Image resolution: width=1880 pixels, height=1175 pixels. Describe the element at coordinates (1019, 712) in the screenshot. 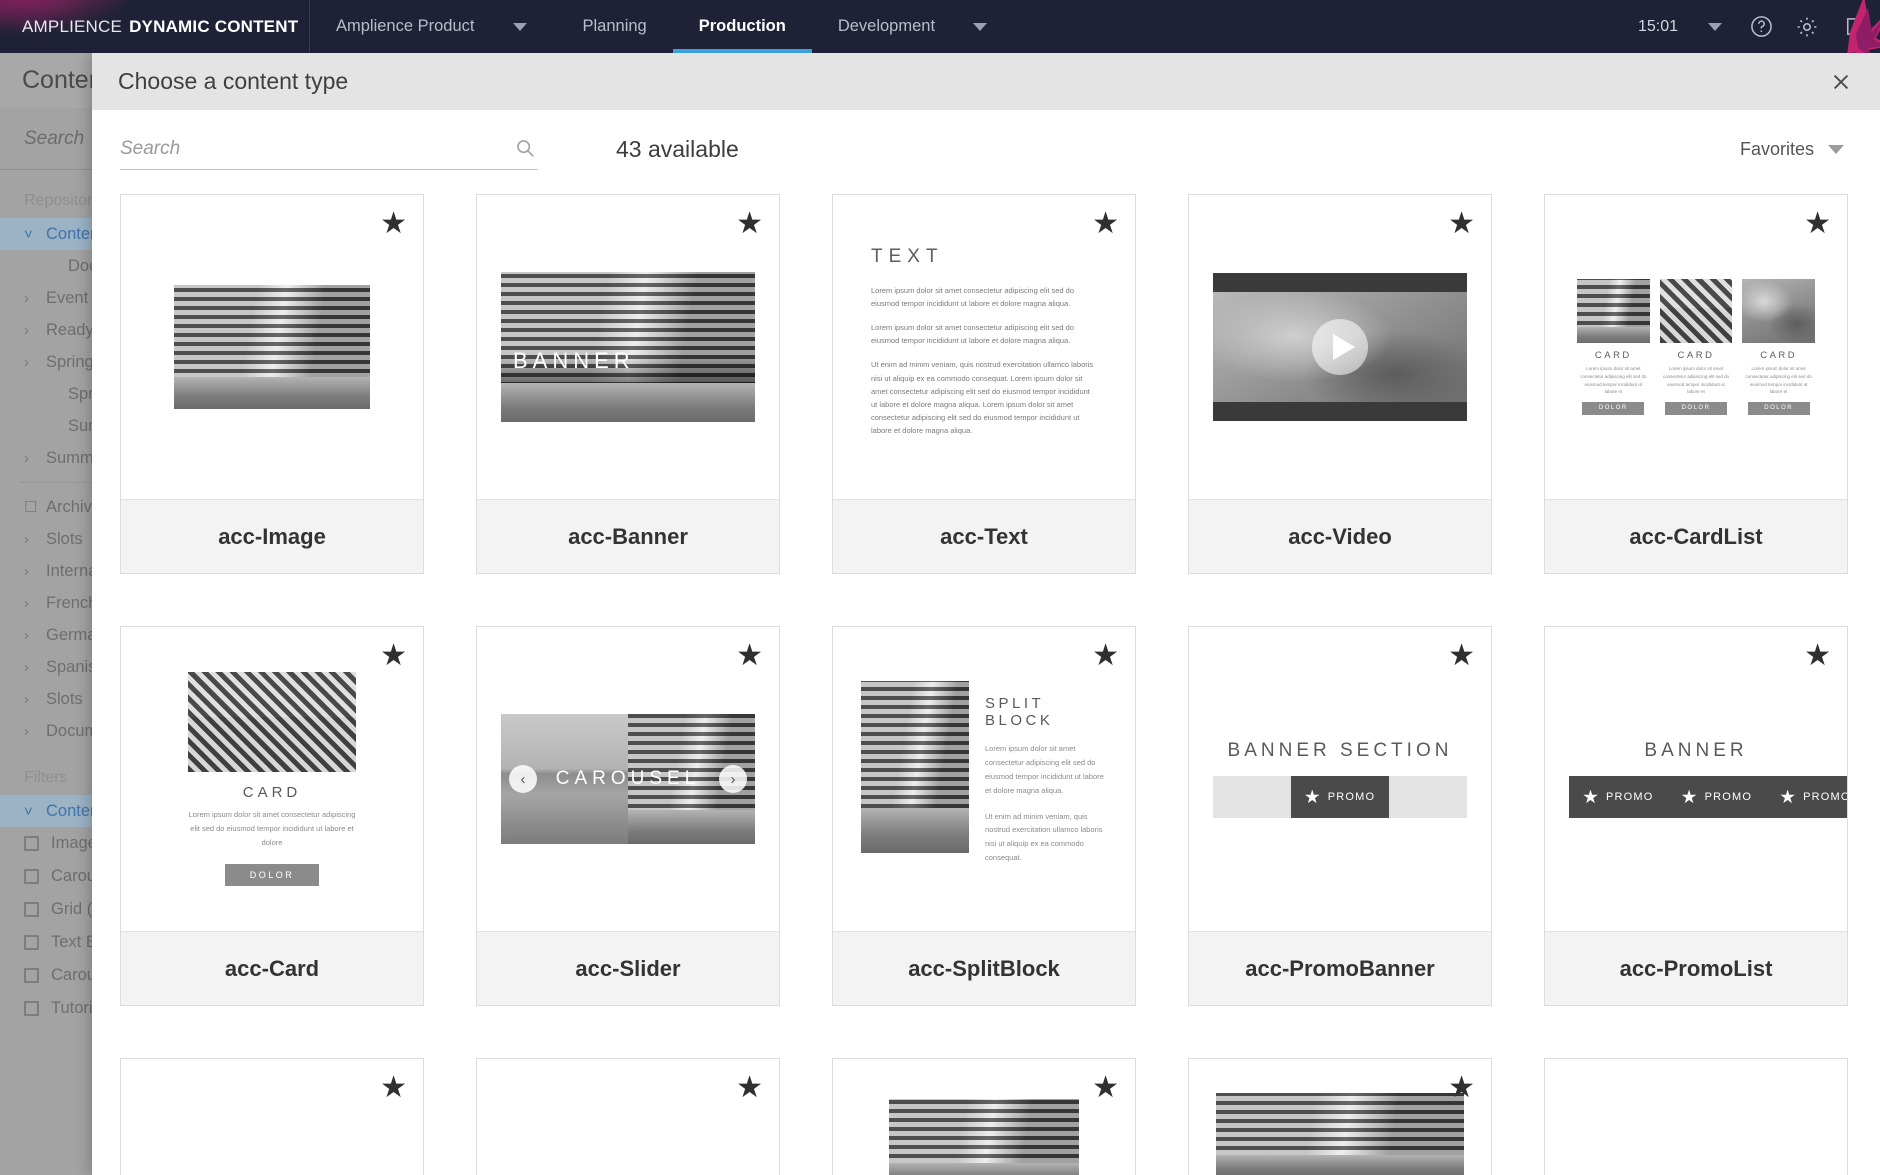

I see `split-heading: SPLIT BLOCK` at that location.